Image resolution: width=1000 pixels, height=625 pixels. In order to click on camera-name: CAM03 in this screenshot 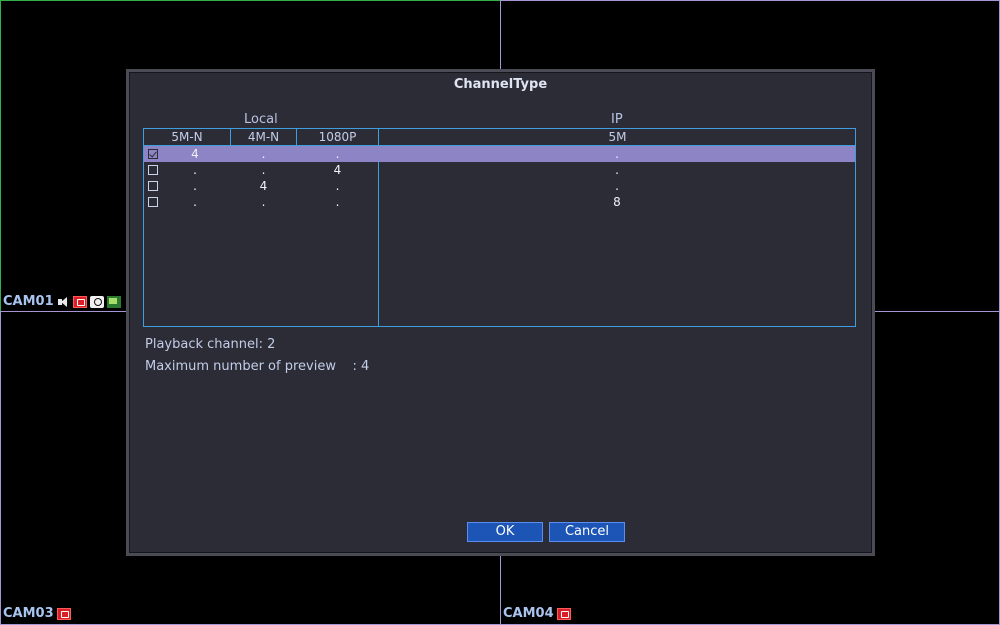, I will do `click(28, 613)`.